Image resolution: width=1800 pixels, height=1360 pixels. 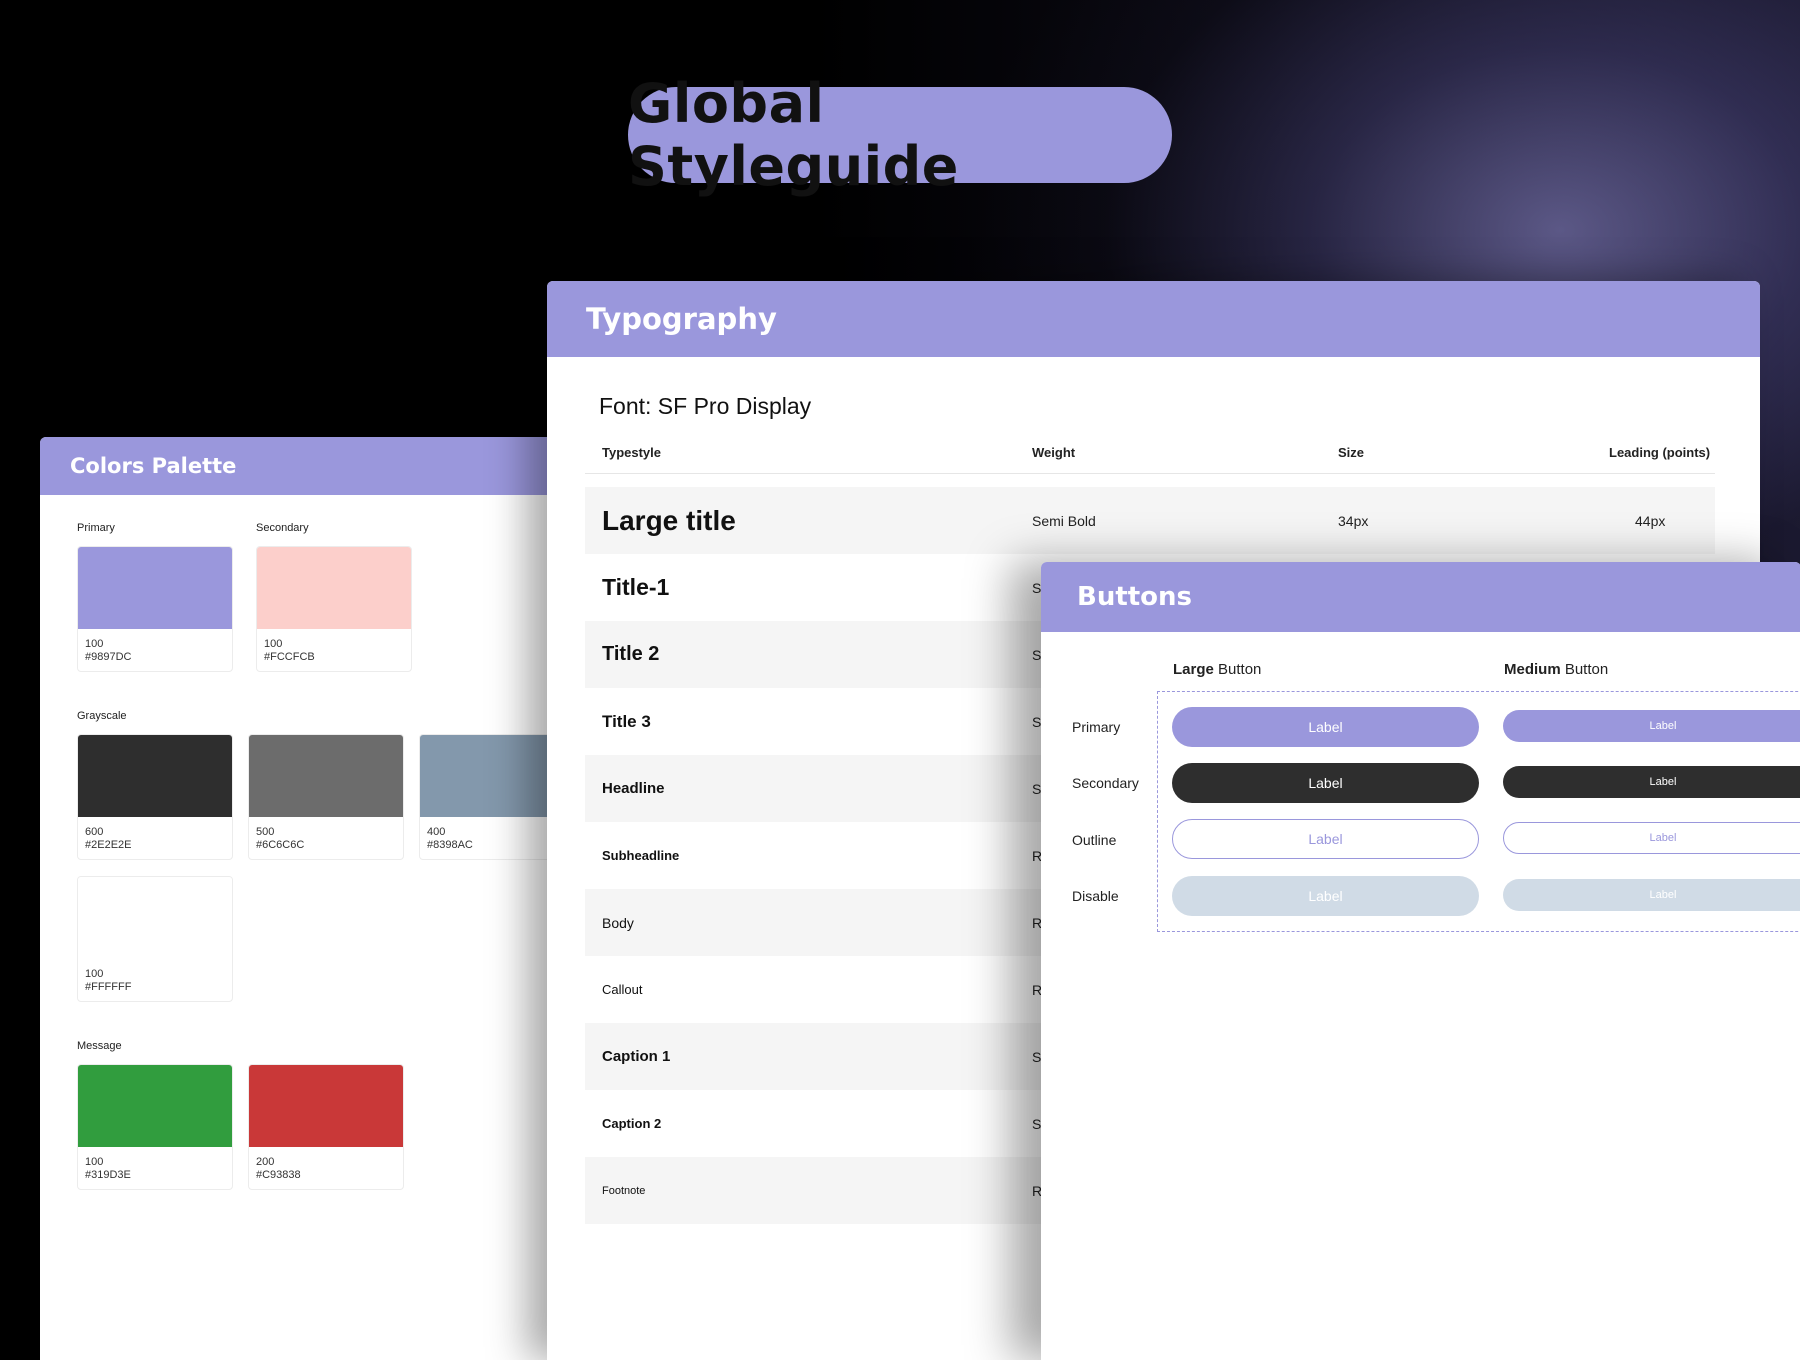 What do you see at coordinates (1325, 839) in the screenshot?
I see `large-outline-button: Label` at bounding box center [1325, 839].